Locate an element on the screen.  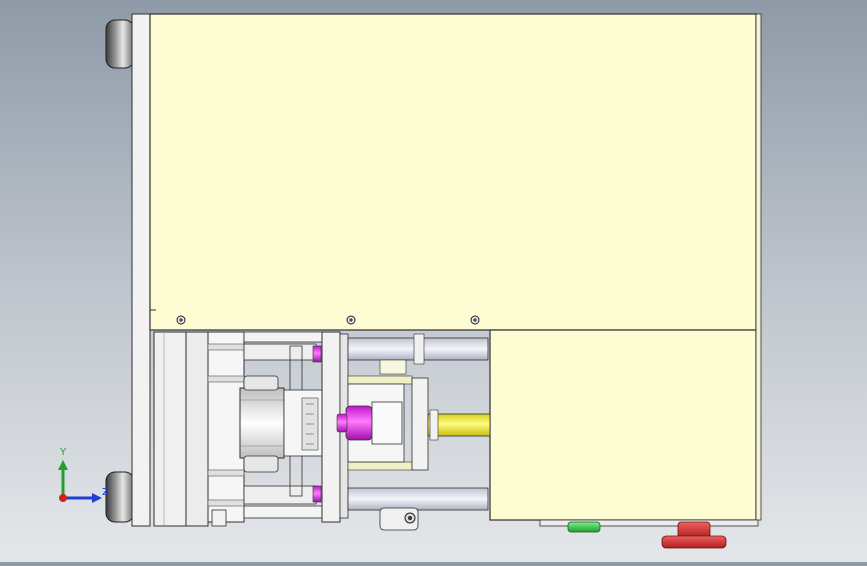
tie-bar-upper is located at coordinates (418, 349).